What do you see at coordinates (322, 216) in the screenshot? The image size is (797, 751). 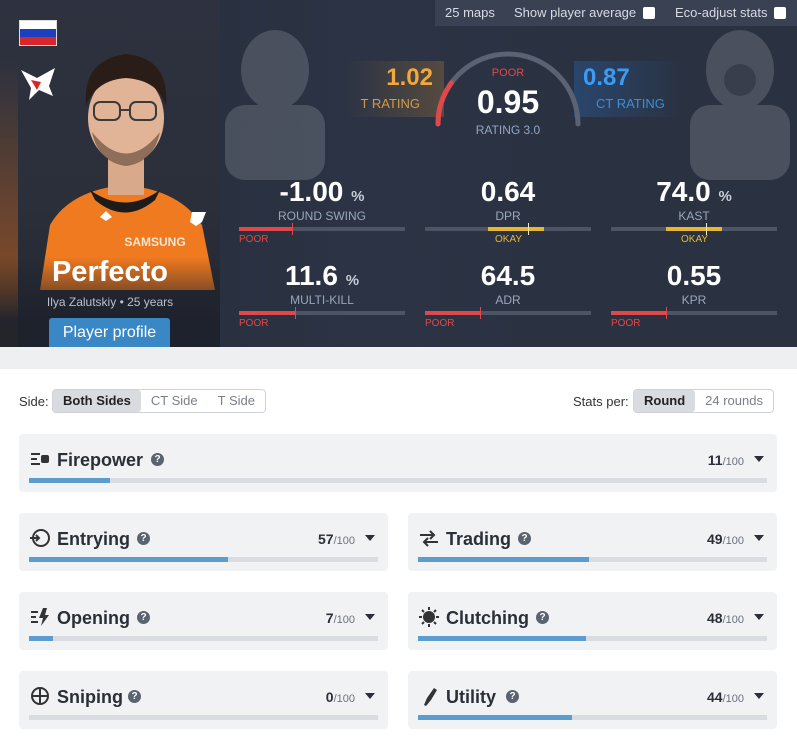 I see `stat-label: ROUND SWING` at bounding box center [322, 216].